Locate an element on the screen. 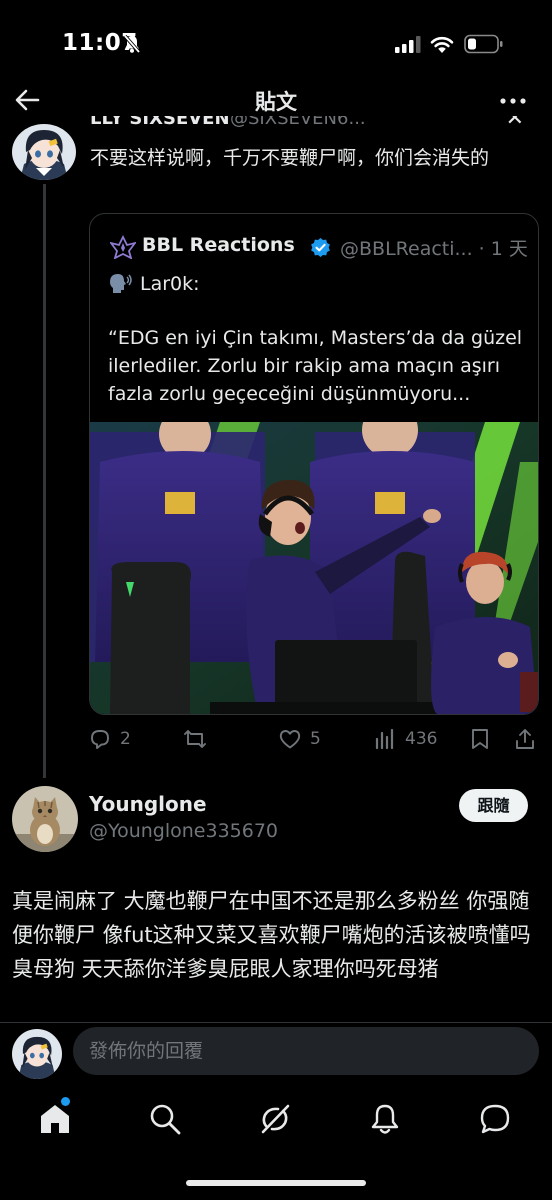 This screenshot has width=552, height=1200. reply-author-name: Younglone is located at coordinates (148, 804).